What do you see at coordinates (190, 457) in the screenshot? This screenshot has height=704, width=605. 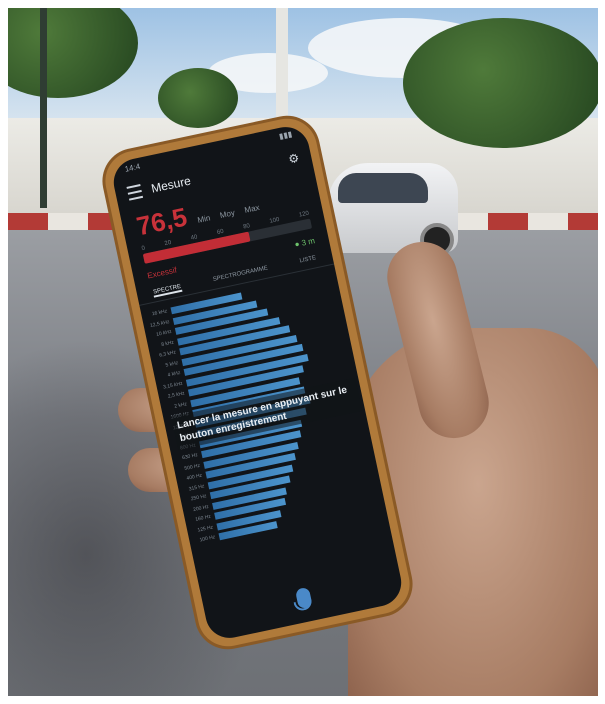 I see `spectrum-band-label: 630 Hz` at bounding box center [190, 457].